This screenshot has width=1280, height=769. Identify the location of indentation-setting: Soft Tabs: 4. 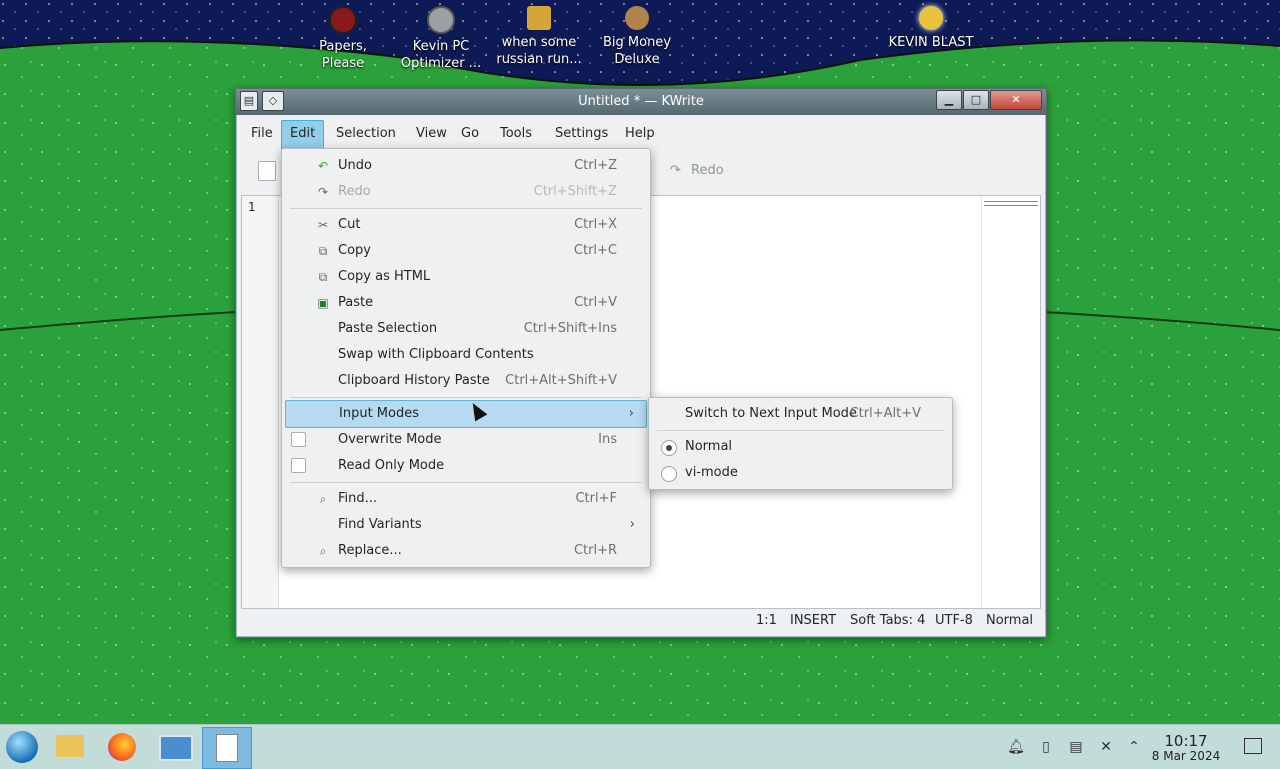
(887, 620).